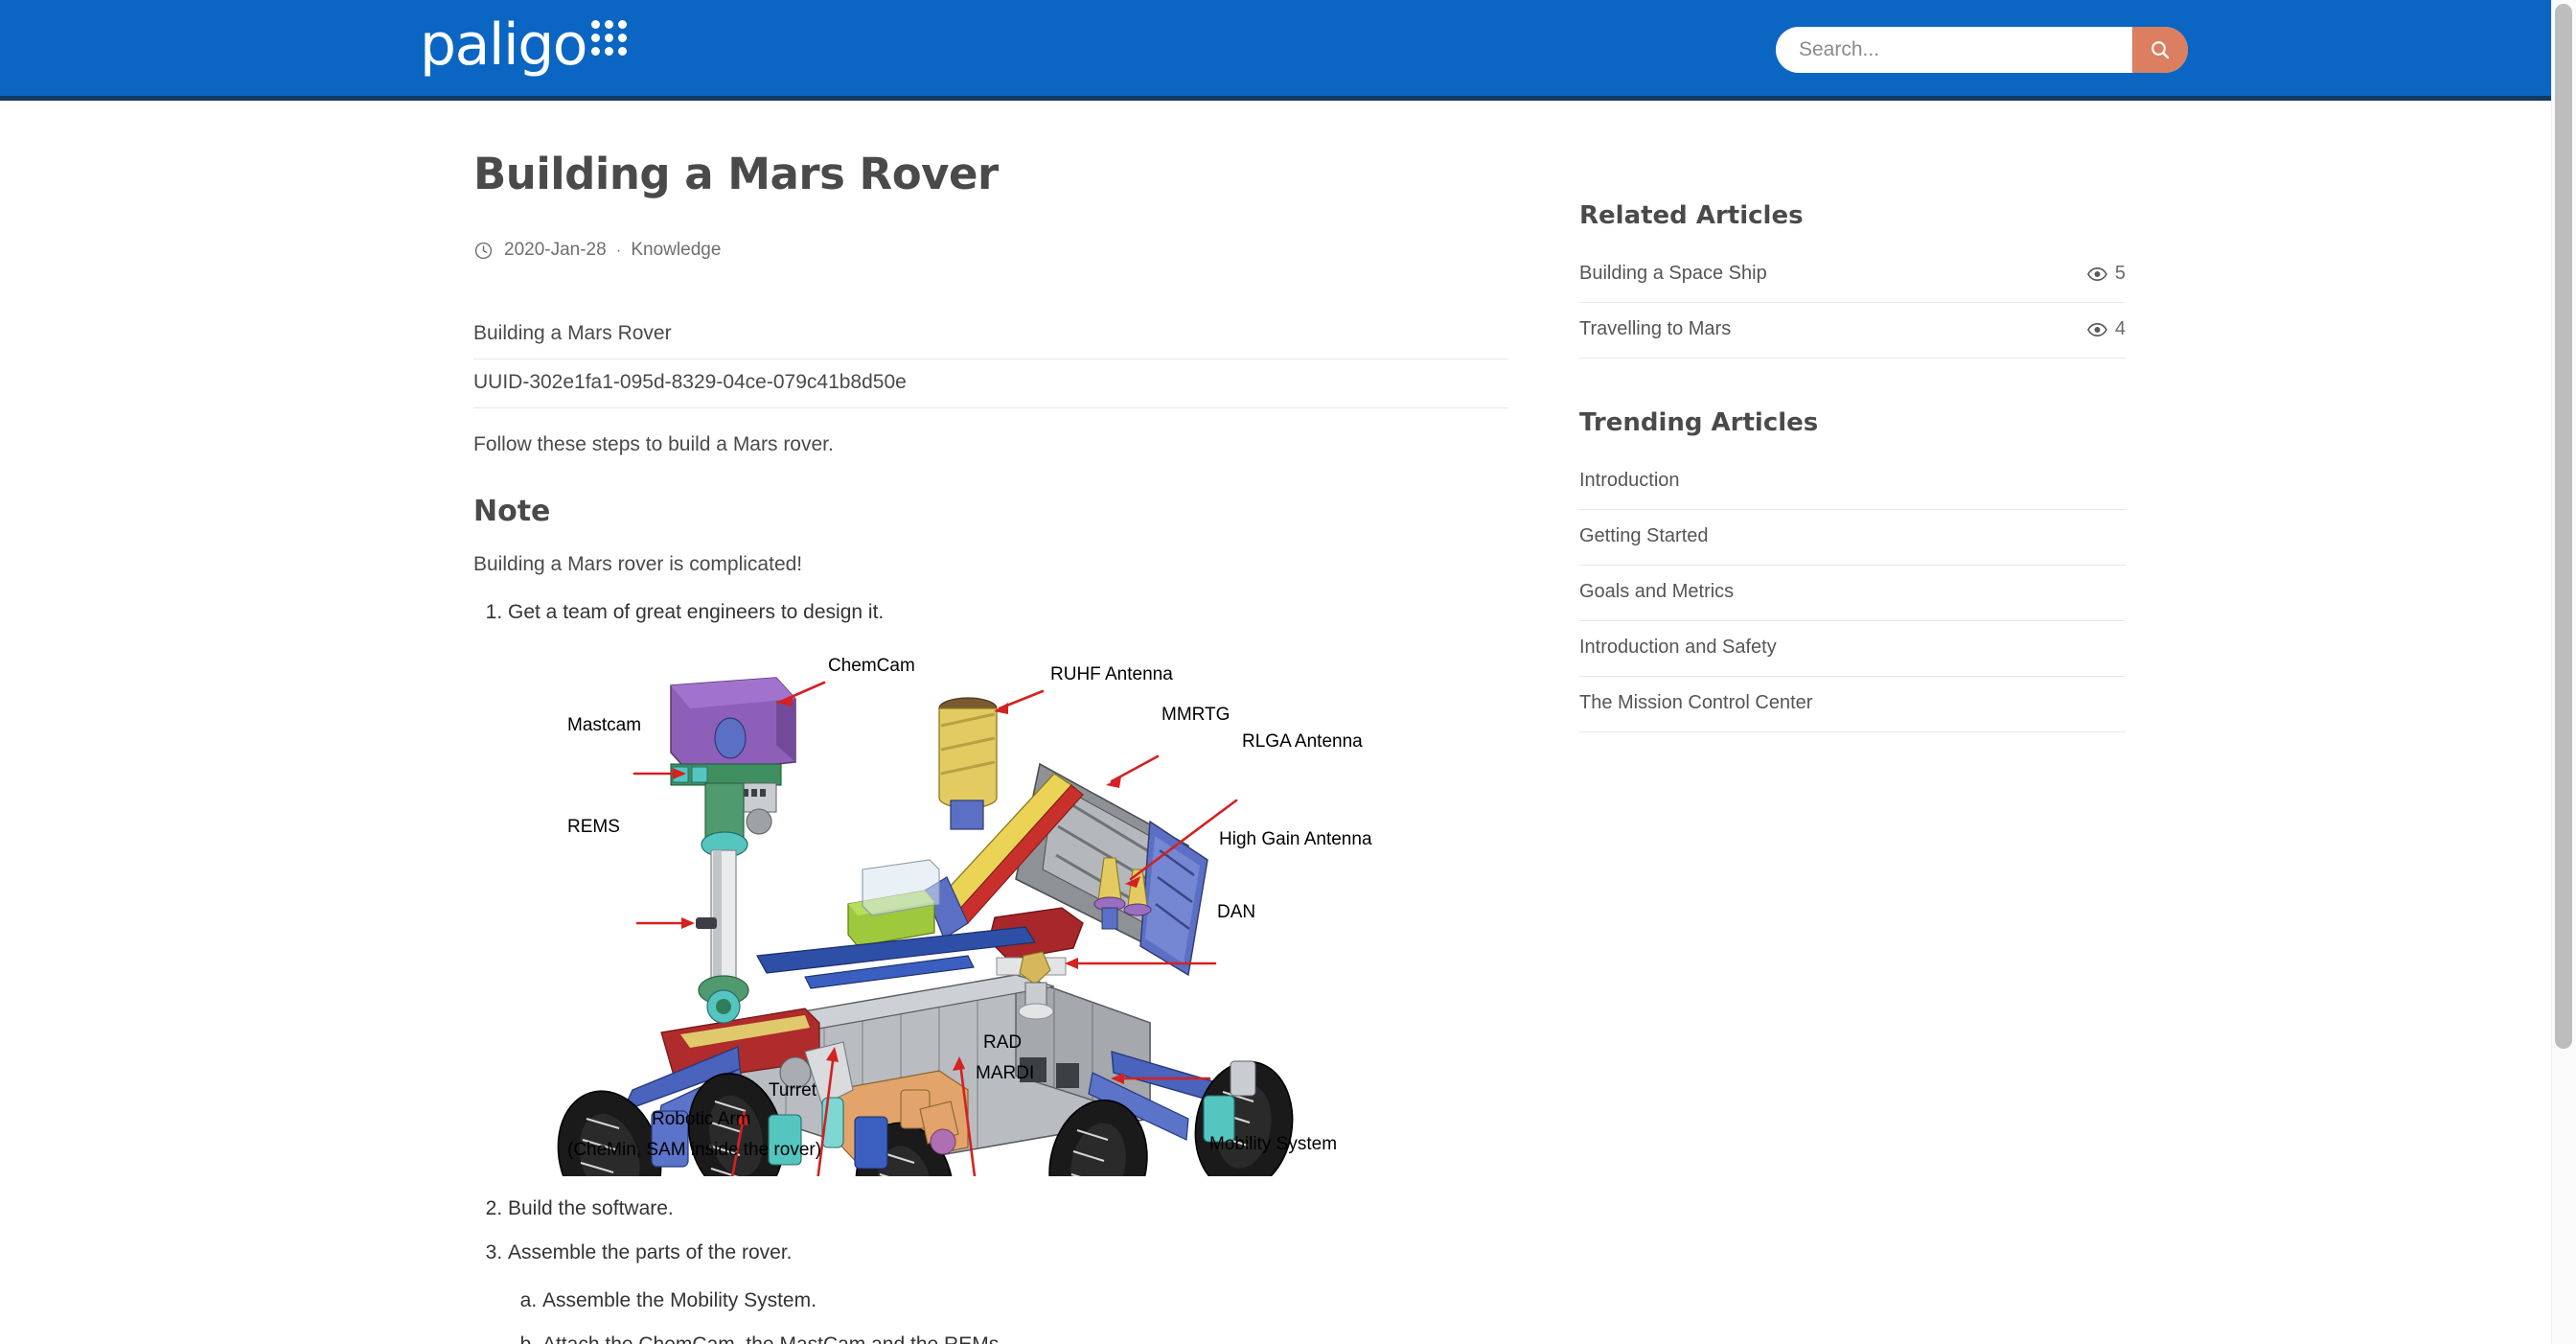 The height and width of the screenshot is (1344, 2576). Describe the element at coordinates (1629, 480) in the screenshot. I see `trending-article-label: Introduction` at that location.